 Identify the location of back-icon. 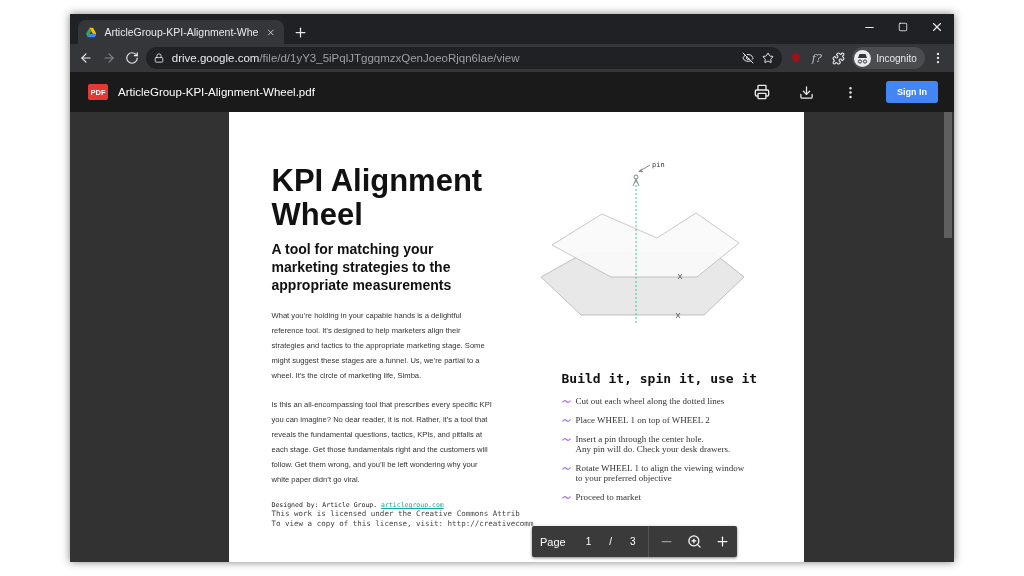
(85, 58).